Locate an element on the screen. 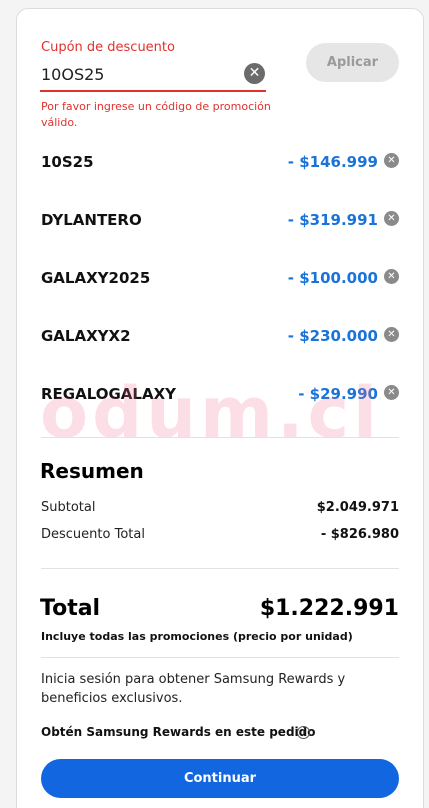  list-item: GALAXYX2 - $230.000 ✕ is located at coordinates (220, 339).